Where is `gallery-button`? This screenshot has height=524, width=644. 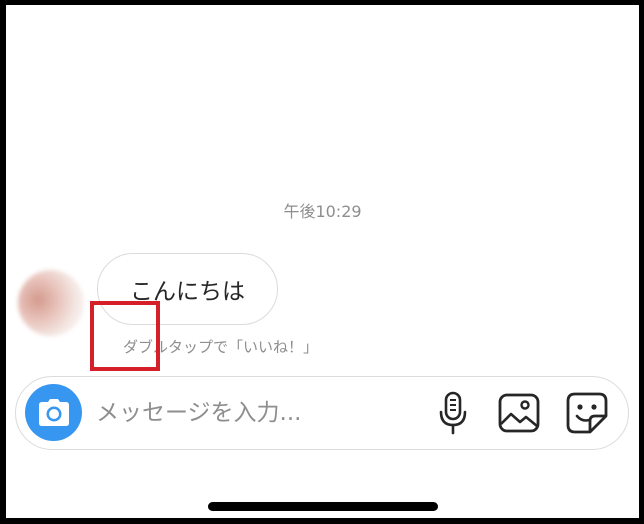
gallery-button is located at coordinates (519, 413).